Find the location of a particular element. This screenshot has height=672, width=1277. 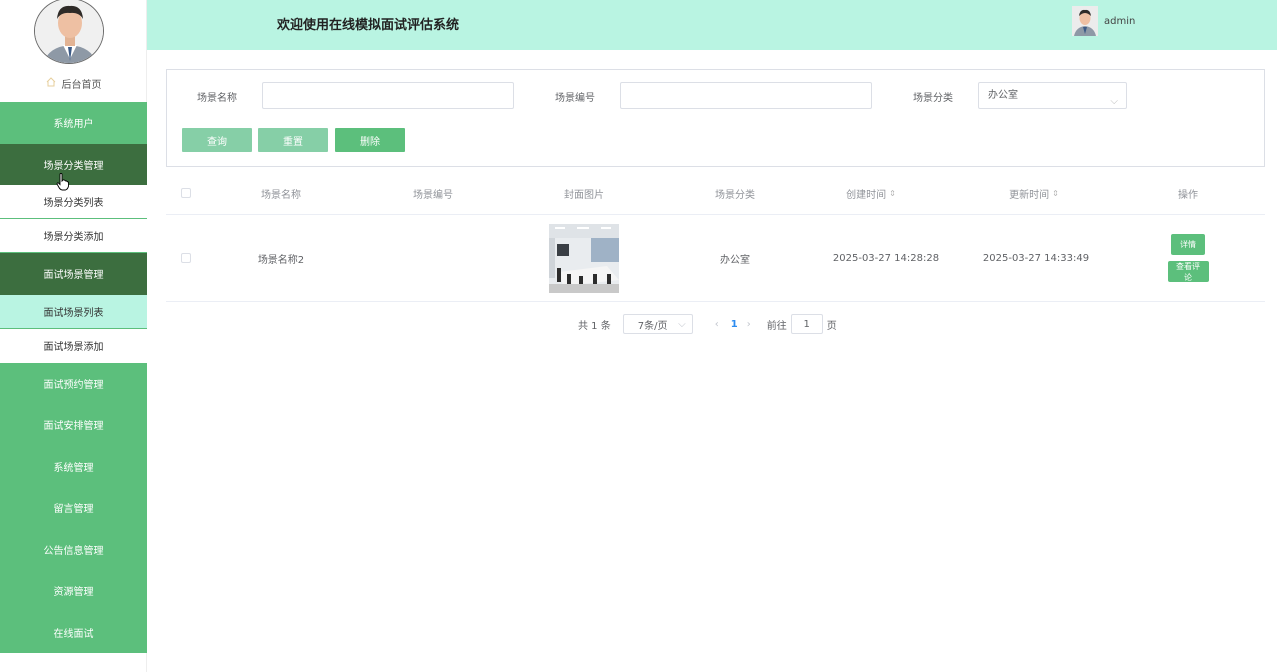

reset-button: 重置 is located at coordinates (293, 140).